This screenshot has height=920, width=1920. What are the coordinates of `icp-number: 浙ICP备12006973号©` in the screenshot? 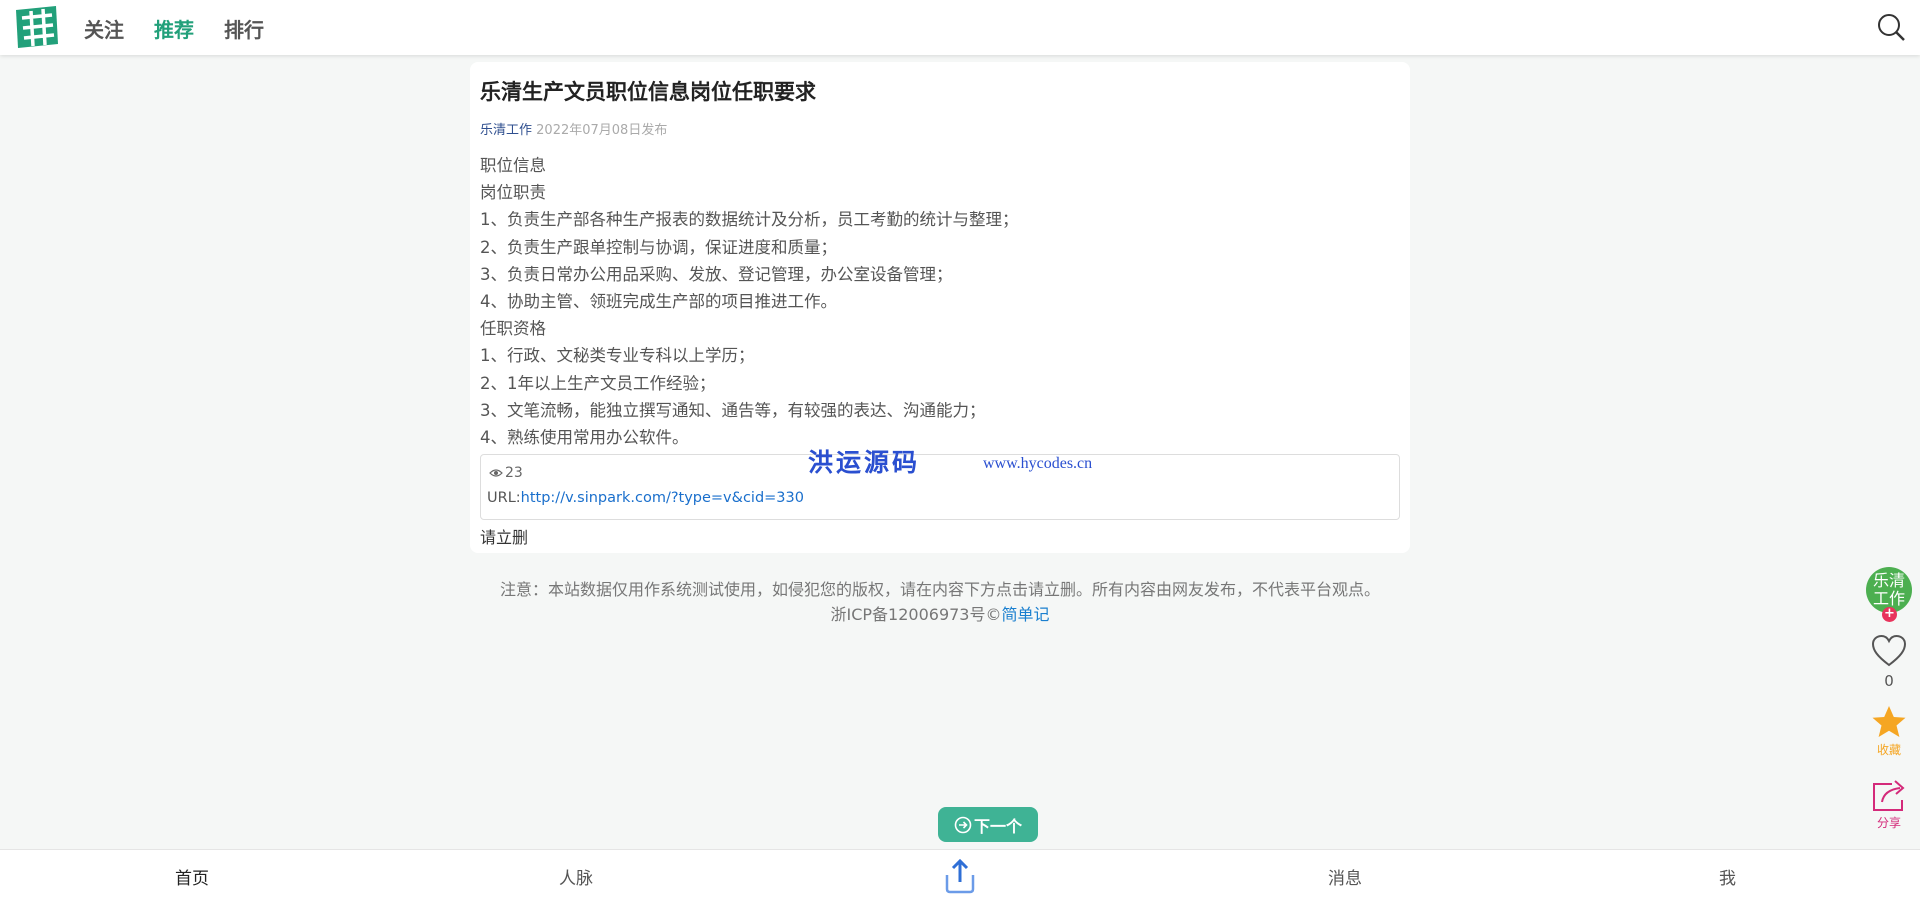 It's located at (916, 614).